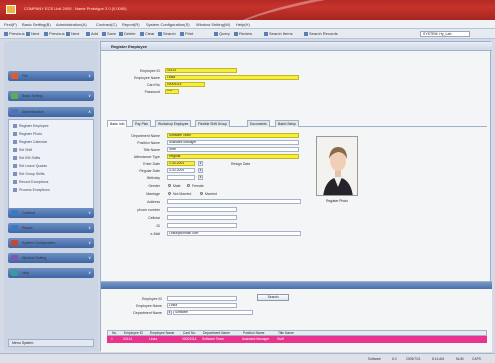 Image resolution: width=495 pixels, height=363 pixels. Describe the element at coordinates (30, 182) in the screenshot. I see `sidebar-item-record-exceptions: Record Exceptions` at that location.